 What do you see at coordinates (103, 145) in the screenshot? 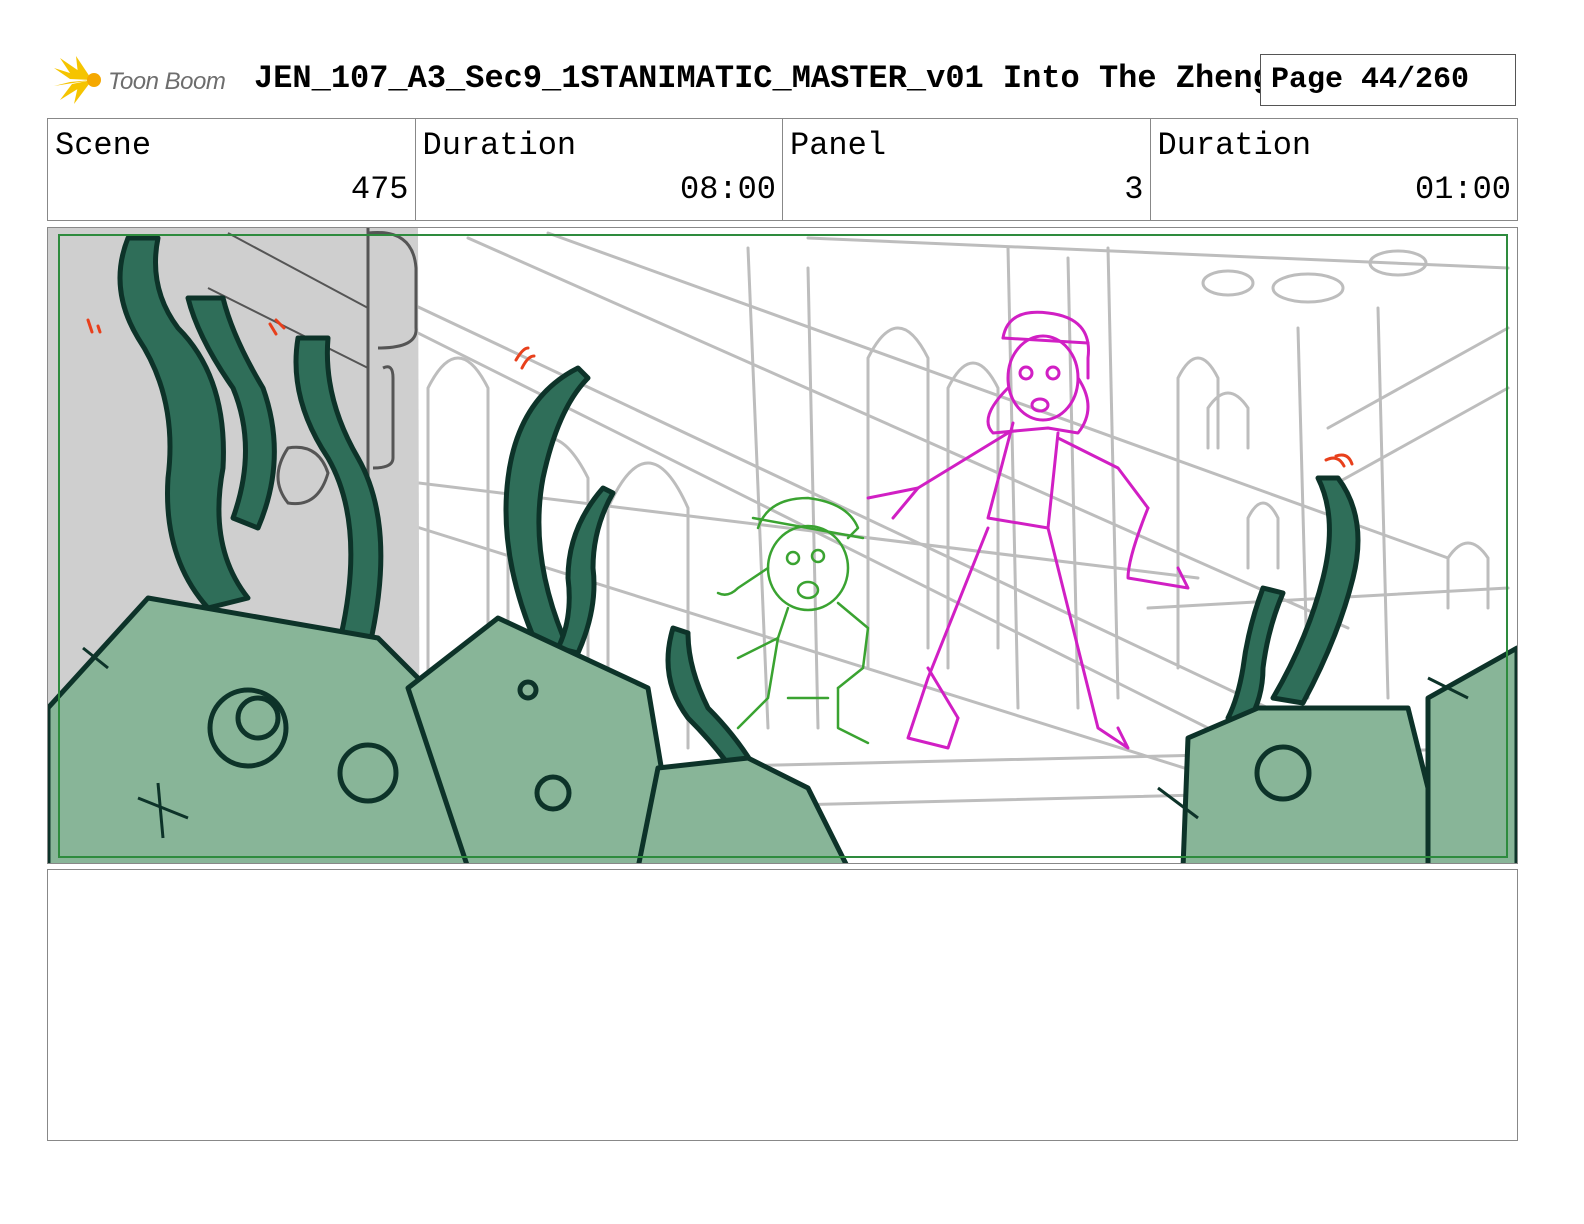
I see `scene-label: Scene` at bounding box center [103, 145].